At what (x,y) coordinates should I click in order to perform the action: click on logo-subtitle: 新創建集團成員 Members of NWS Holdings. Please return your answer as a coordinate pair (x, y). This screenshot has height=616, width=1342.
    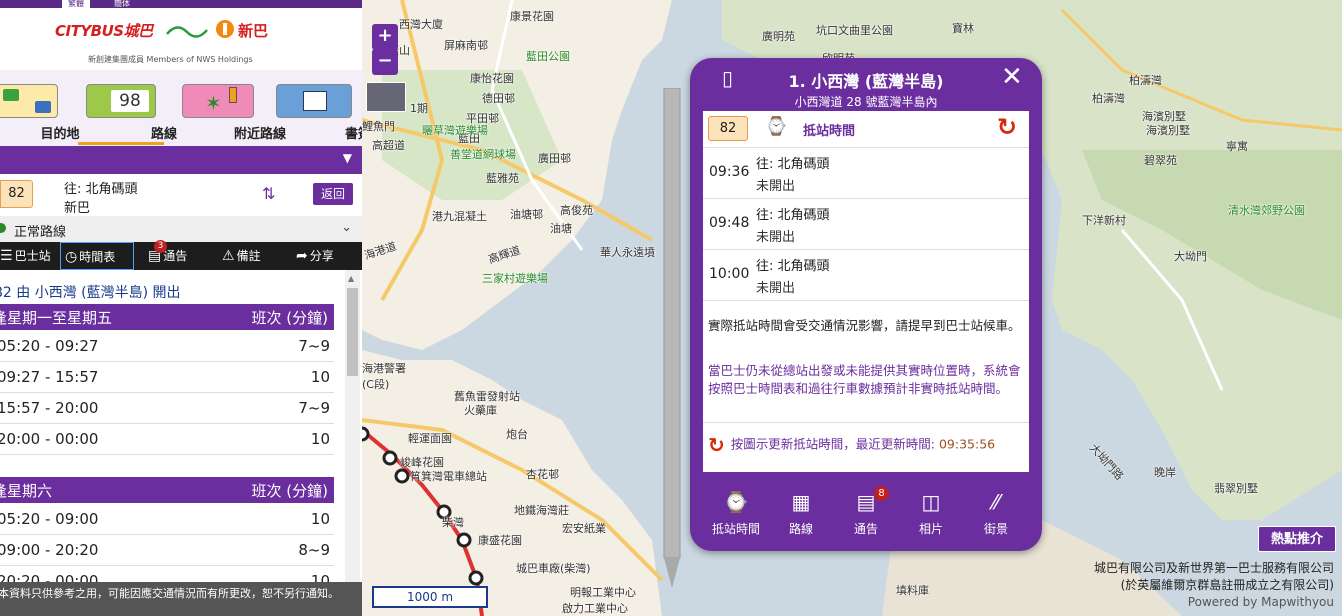
    Looking at the image, I should click on (170, 59).